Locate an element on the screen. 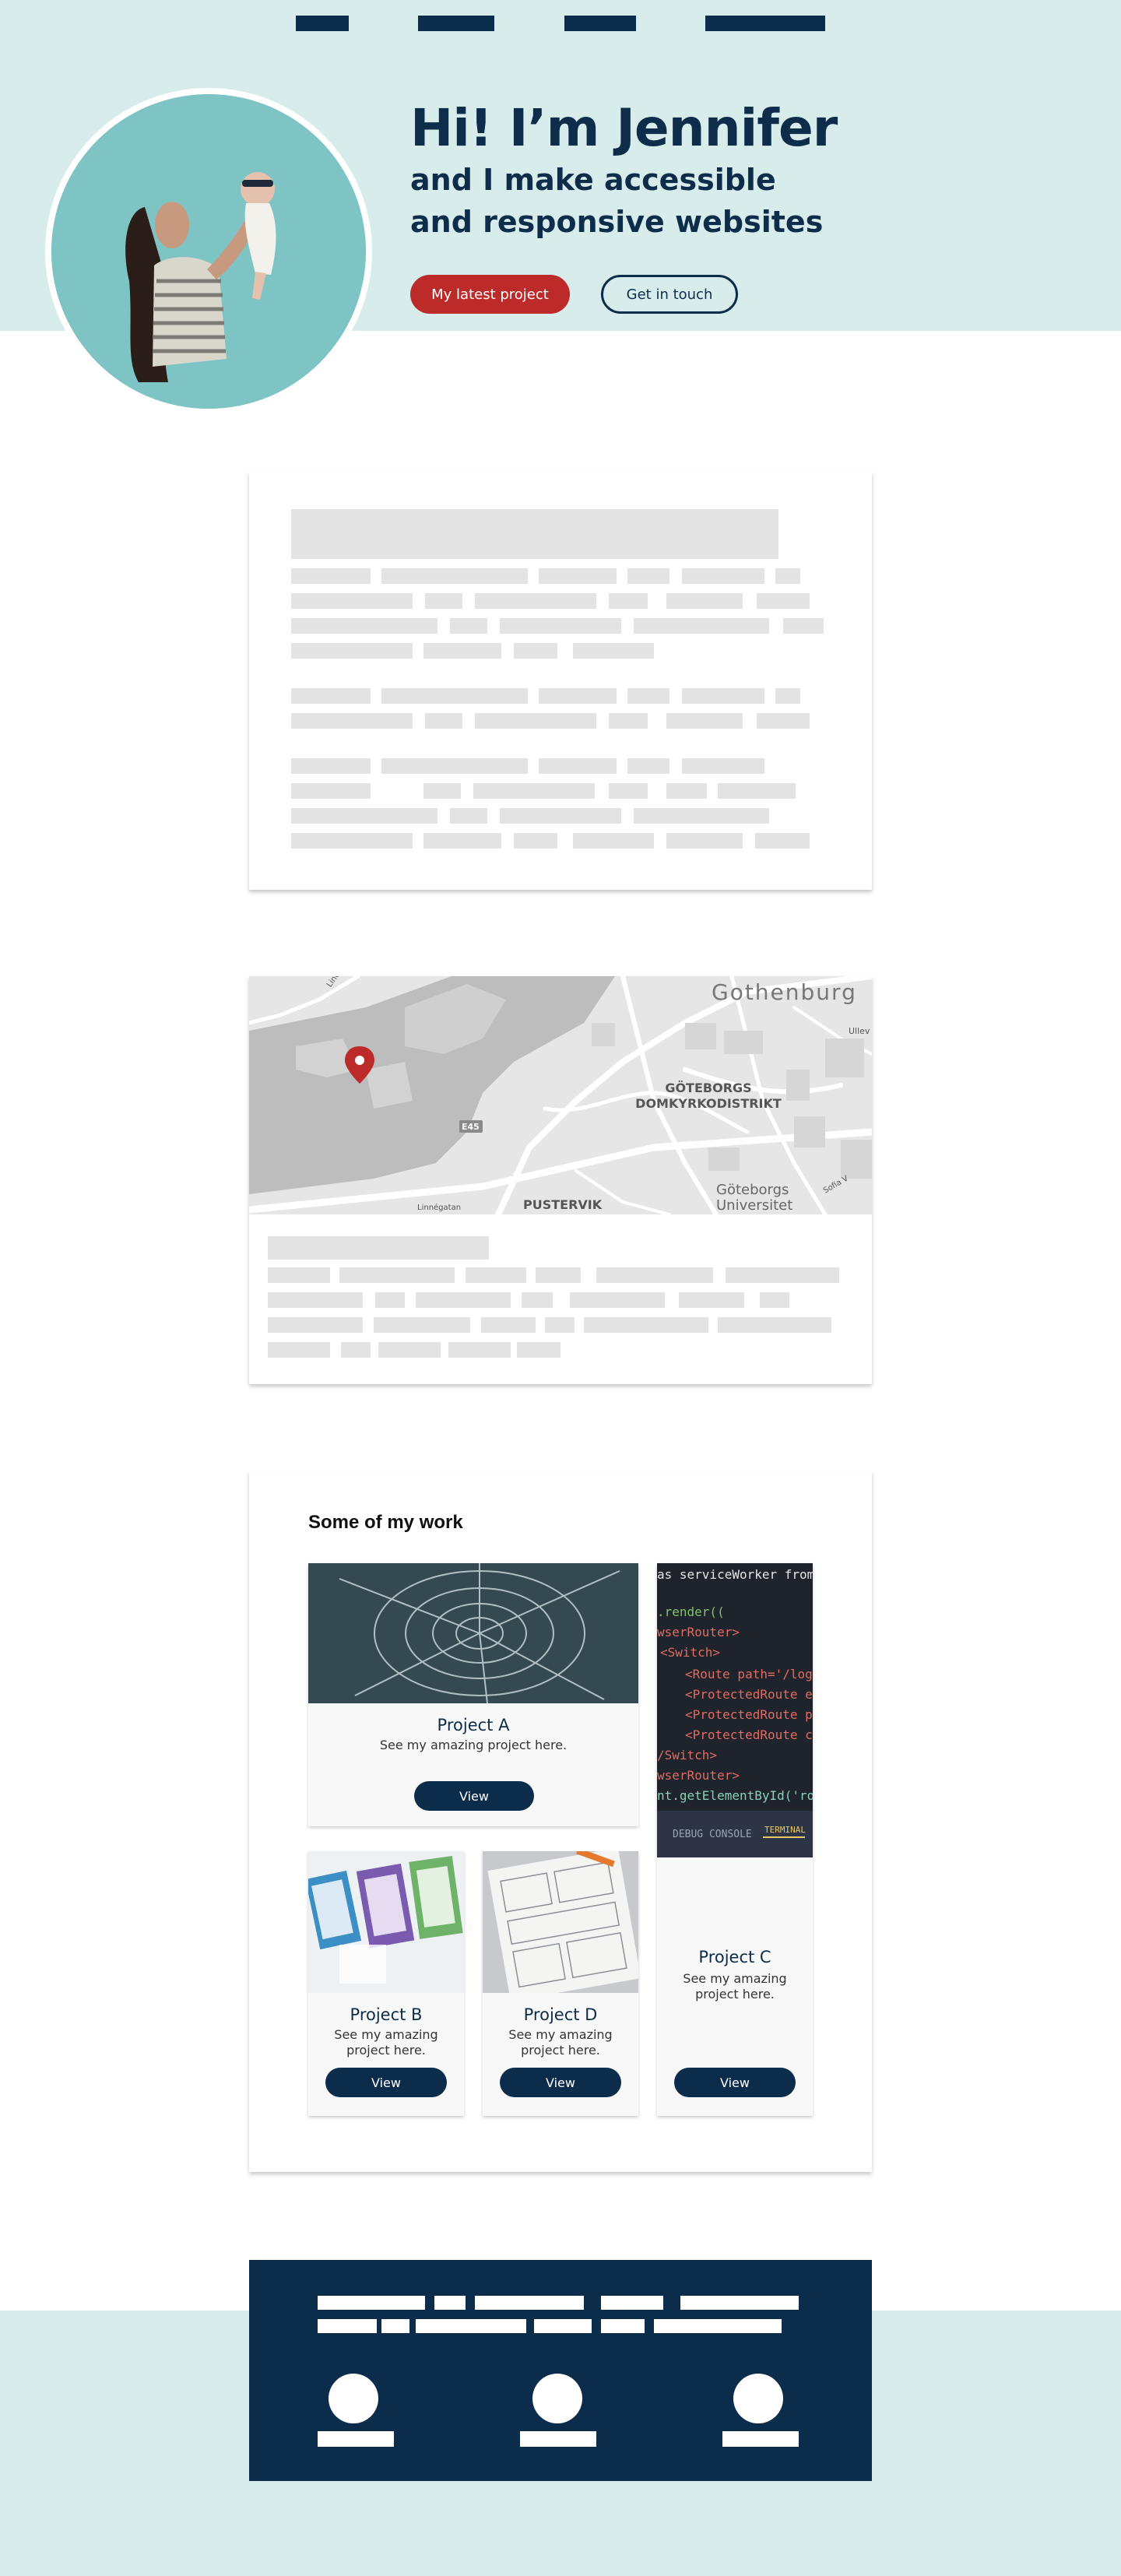  code-tab-label: DEBUG CONSOLE is located at coordinates (712, 1835).